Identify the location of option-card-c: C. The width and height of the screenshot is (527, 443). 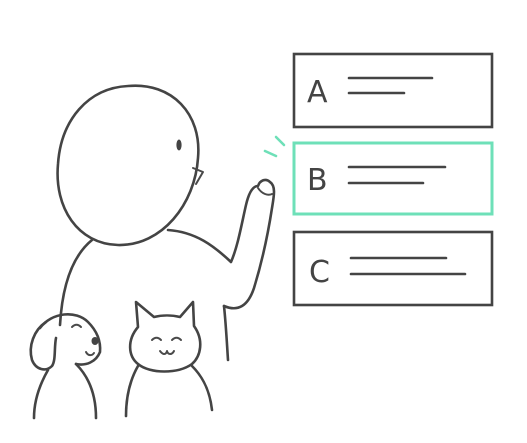
(393, 268).